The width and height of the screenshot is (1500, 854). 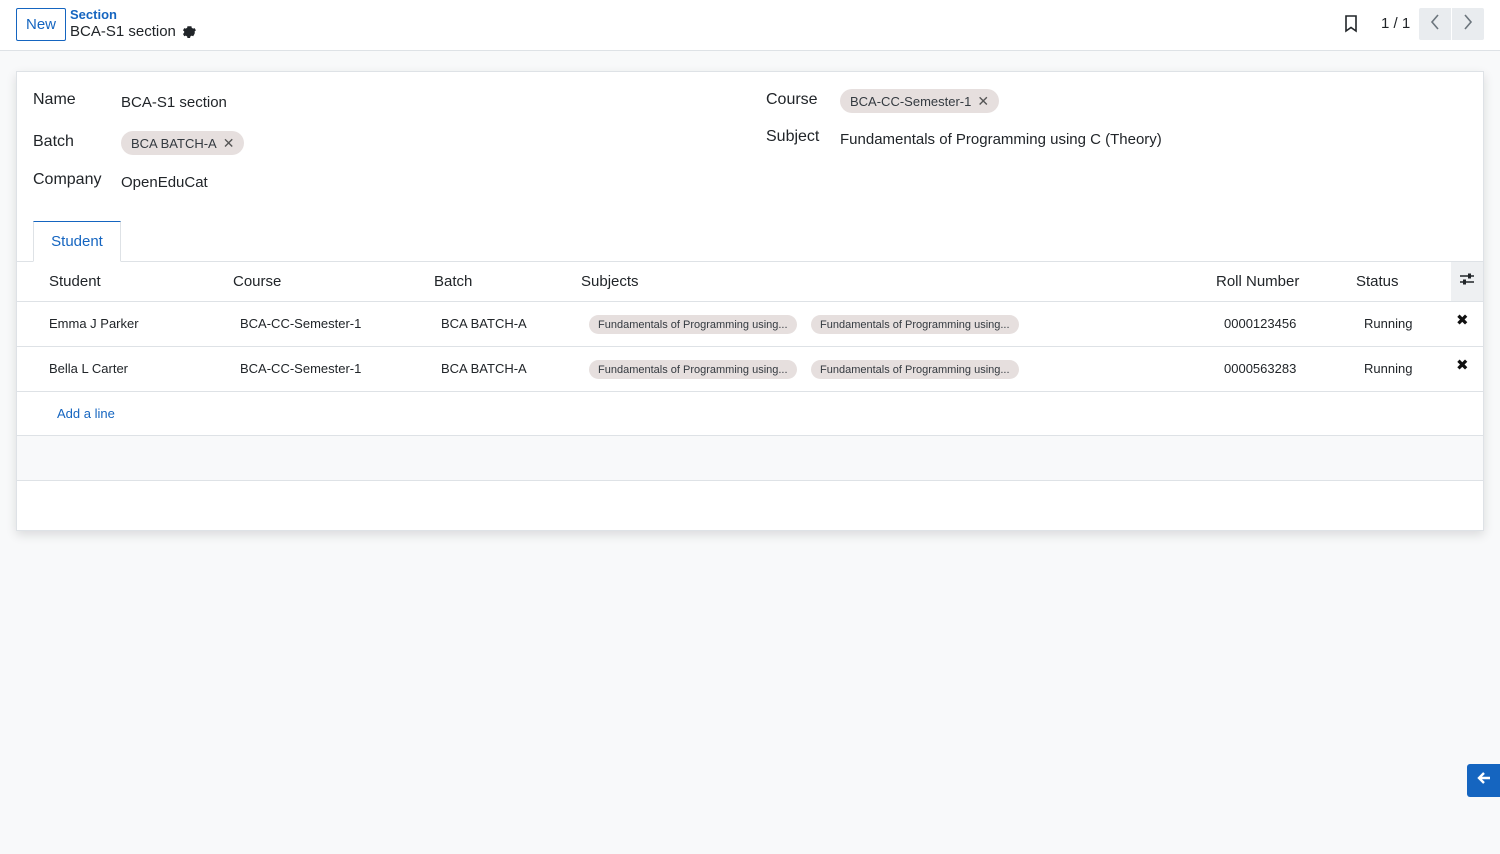 I want to click on chevron-left-icon, so click(x=1435, y=24).